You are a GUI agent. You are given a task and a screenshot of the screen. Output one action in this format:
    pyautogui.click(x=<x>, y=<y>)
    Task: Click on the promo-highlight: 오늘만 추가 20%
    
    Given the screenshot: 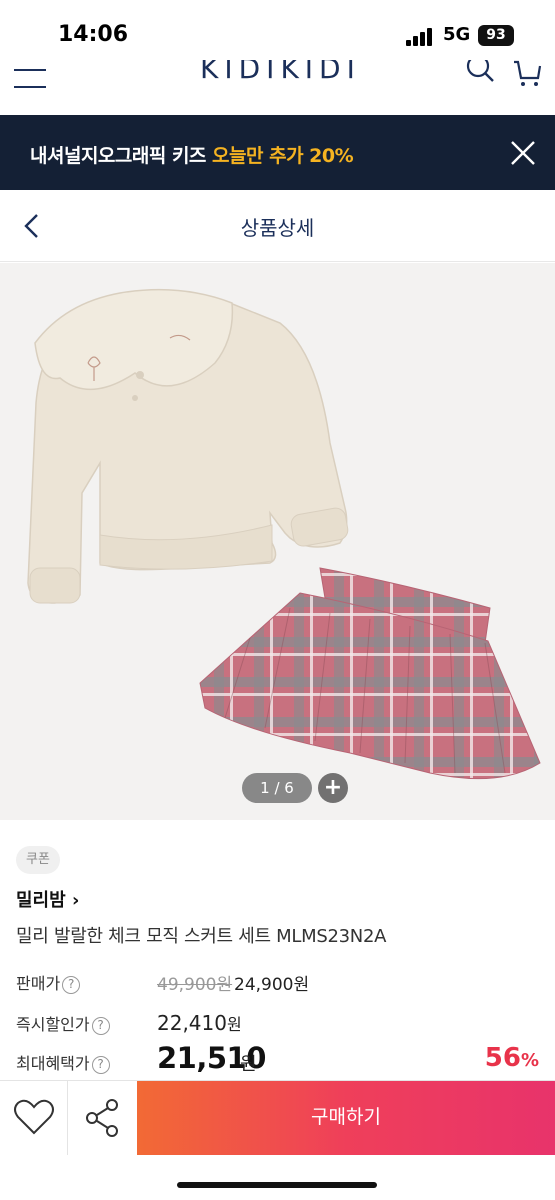 What is the action you would take?
    pyautogui.click(x=283, y=156)
    